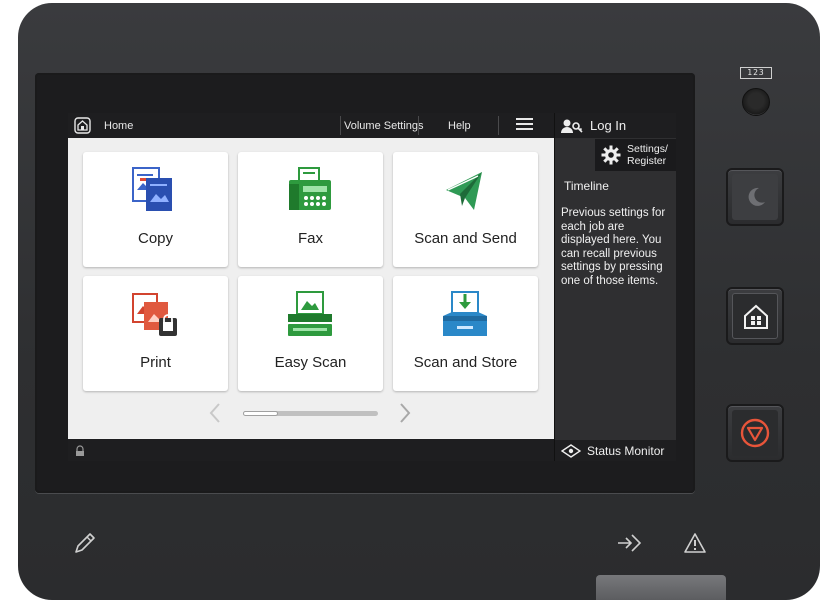  I want to click on page-indicator, so click(311, 413).